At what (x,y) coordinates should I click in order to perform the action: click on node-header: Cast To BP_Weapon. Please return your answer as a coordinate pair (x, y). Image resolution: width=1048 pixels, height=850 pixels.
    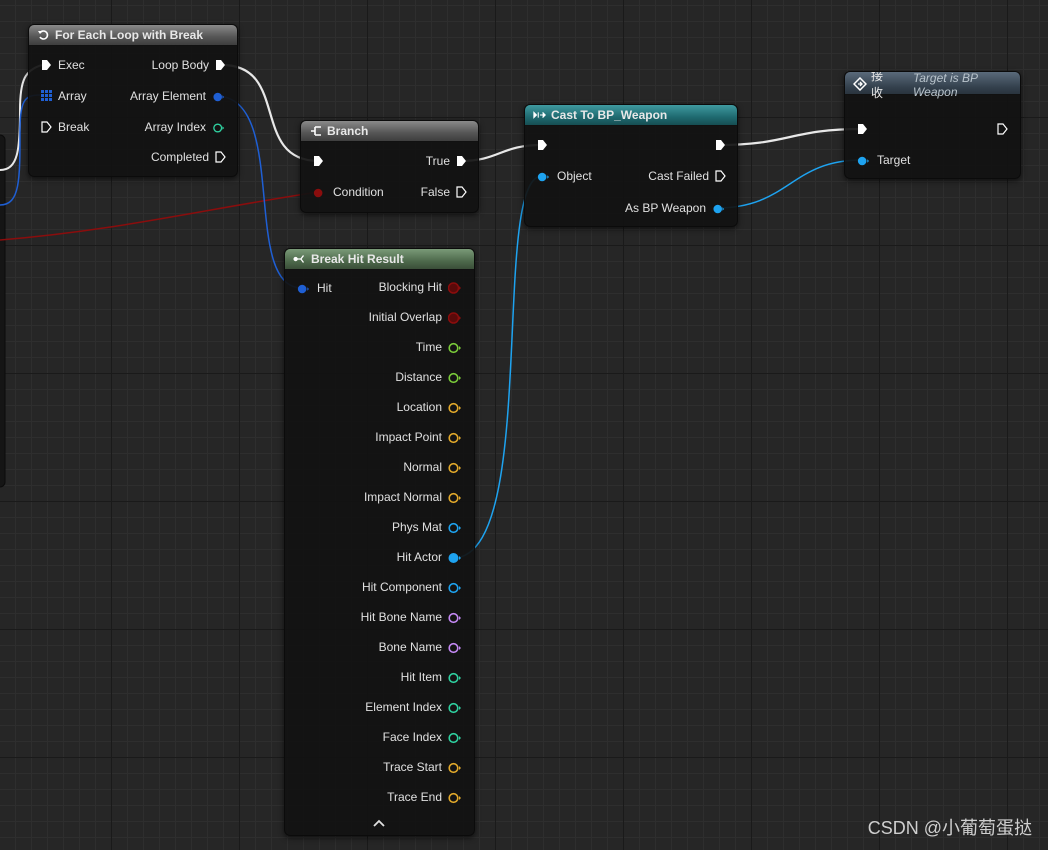
    Looking at the image, I should click on (631, 115).